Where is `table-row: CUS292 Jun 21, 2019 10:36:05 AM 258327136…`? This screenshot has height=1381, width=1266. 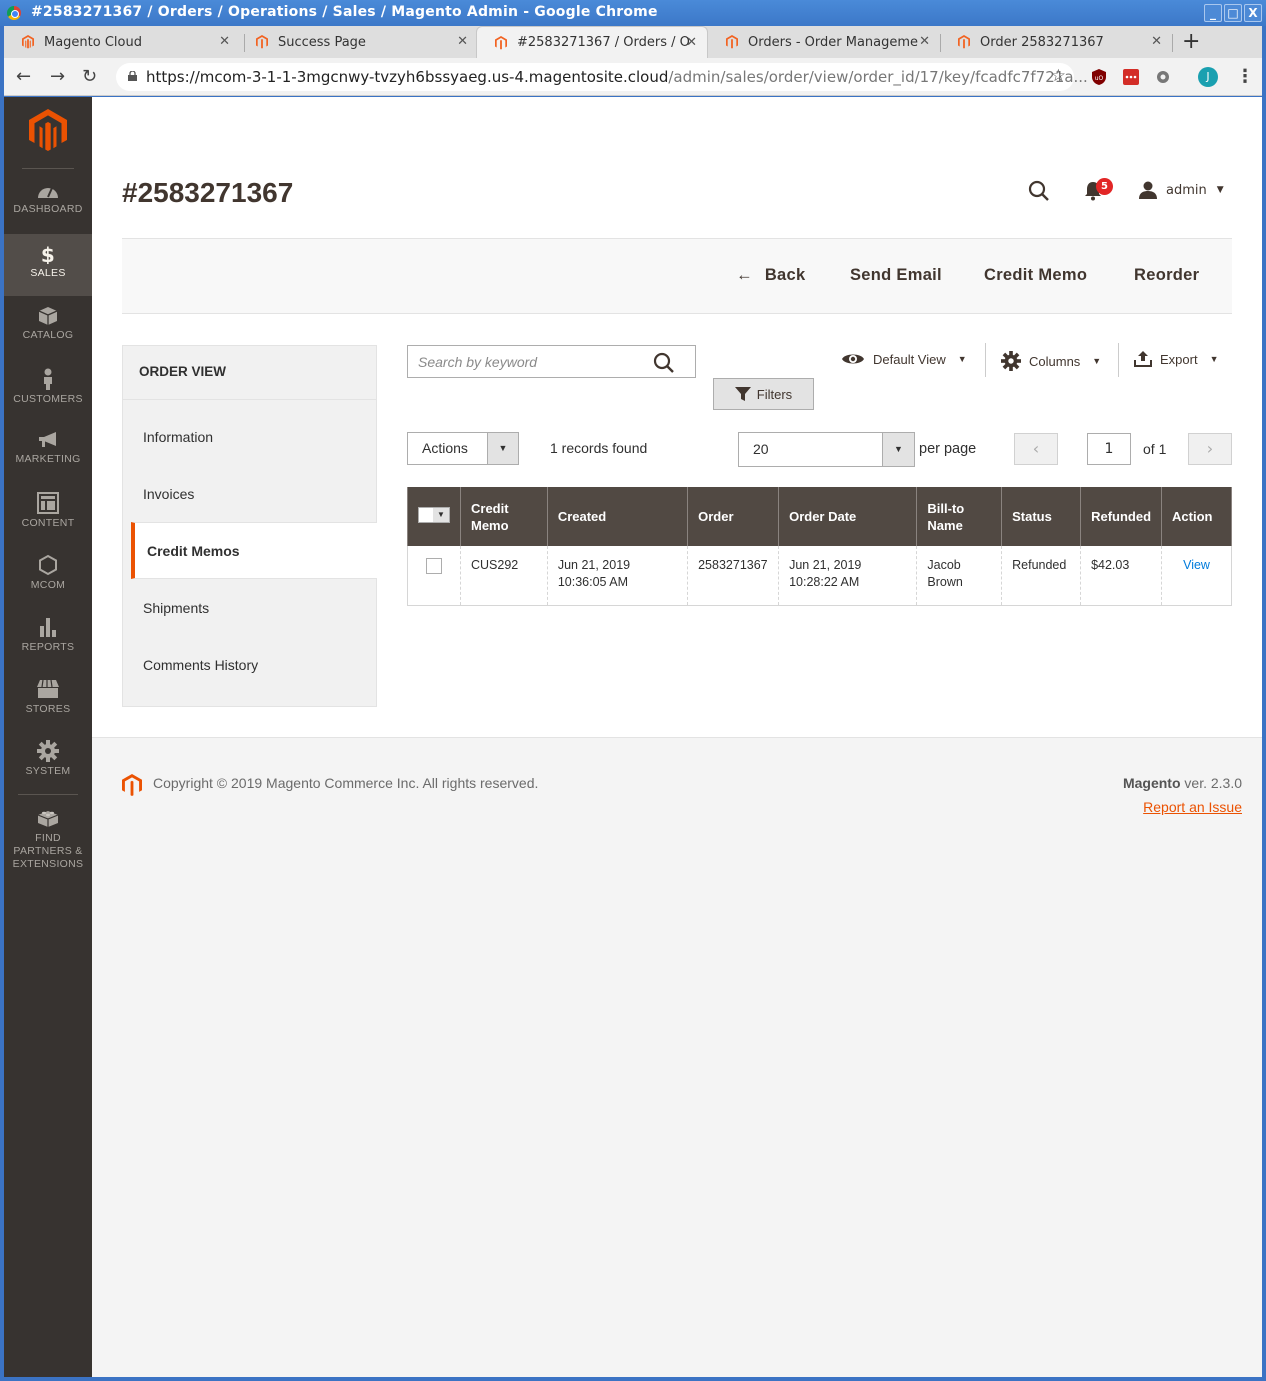 table-row: CUS292 Jun 21, 2019 10:36:05 AM 258327136… is located at coordinates (819, 576).